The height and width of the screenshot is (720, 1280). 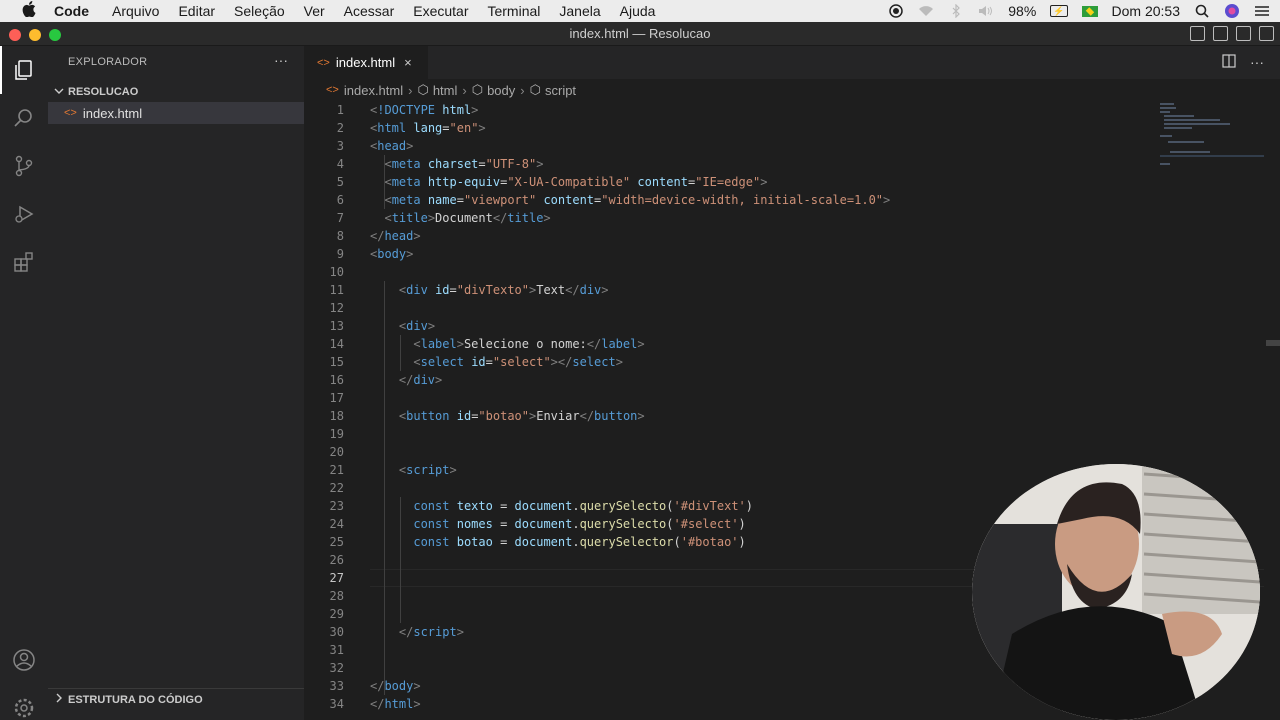 I want to click on line-number: 28, so click(x=336, y=596).